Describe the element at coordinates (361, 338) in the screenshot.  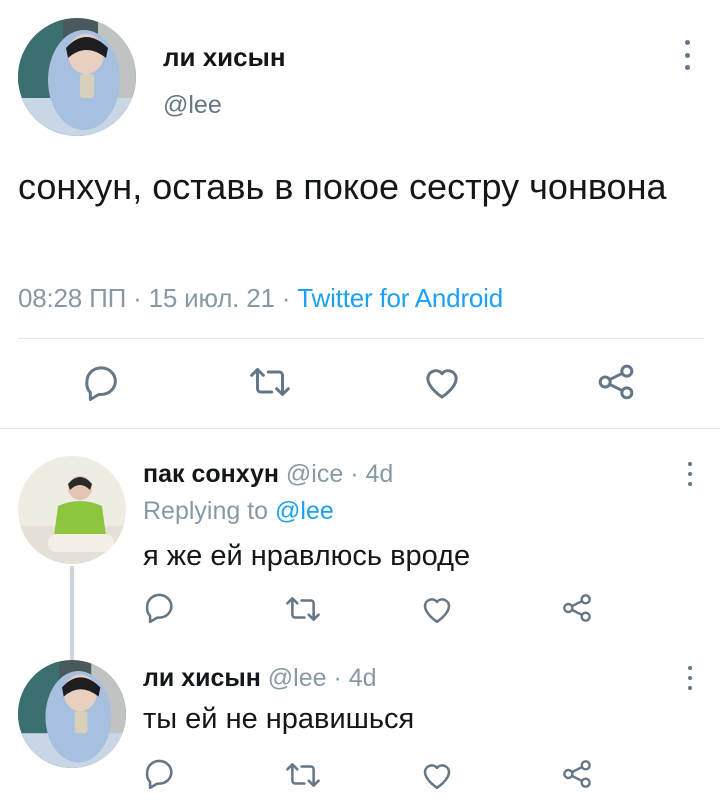
I see `divider` at that location.